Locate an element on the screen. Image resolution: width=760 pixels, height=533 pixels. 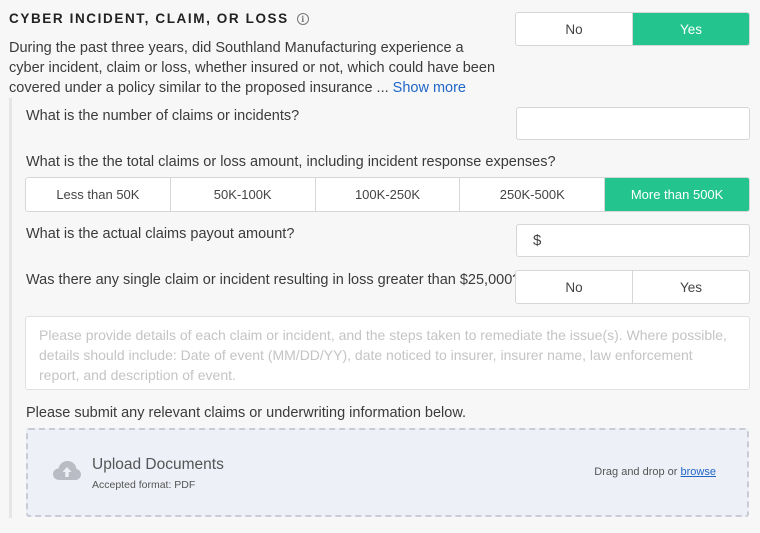
payout-amount-input: $ is located at coordinates (633, 240).